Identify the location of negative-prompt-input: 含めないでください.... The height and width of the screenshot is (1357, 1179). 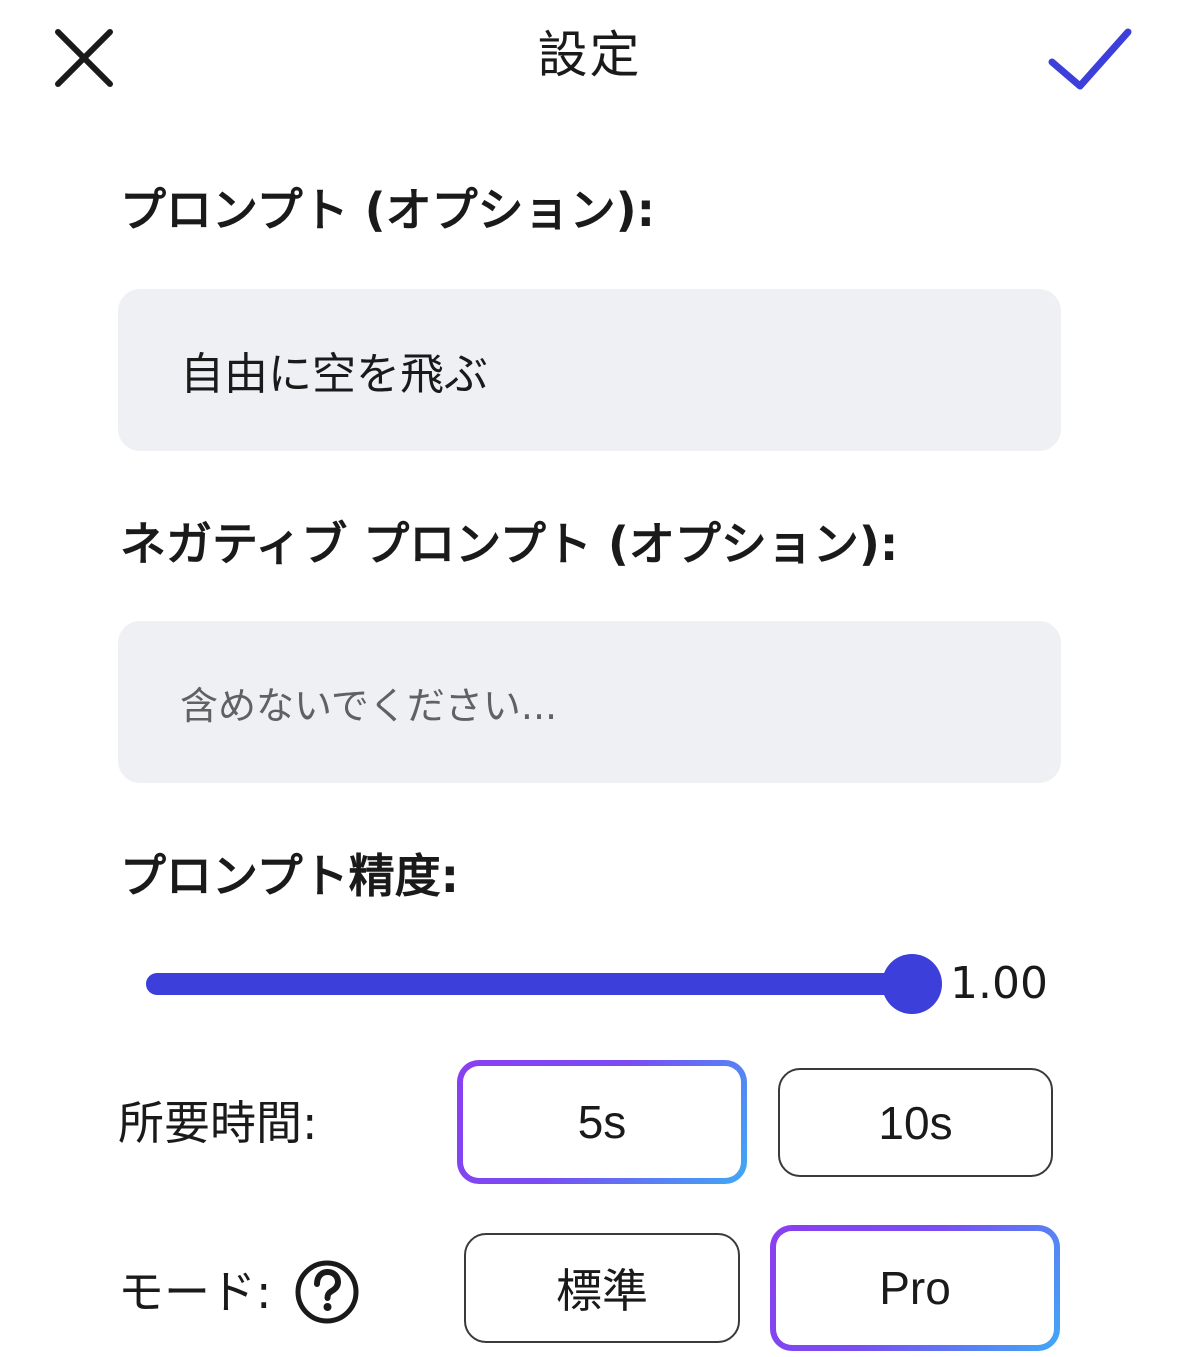
(589, 702).